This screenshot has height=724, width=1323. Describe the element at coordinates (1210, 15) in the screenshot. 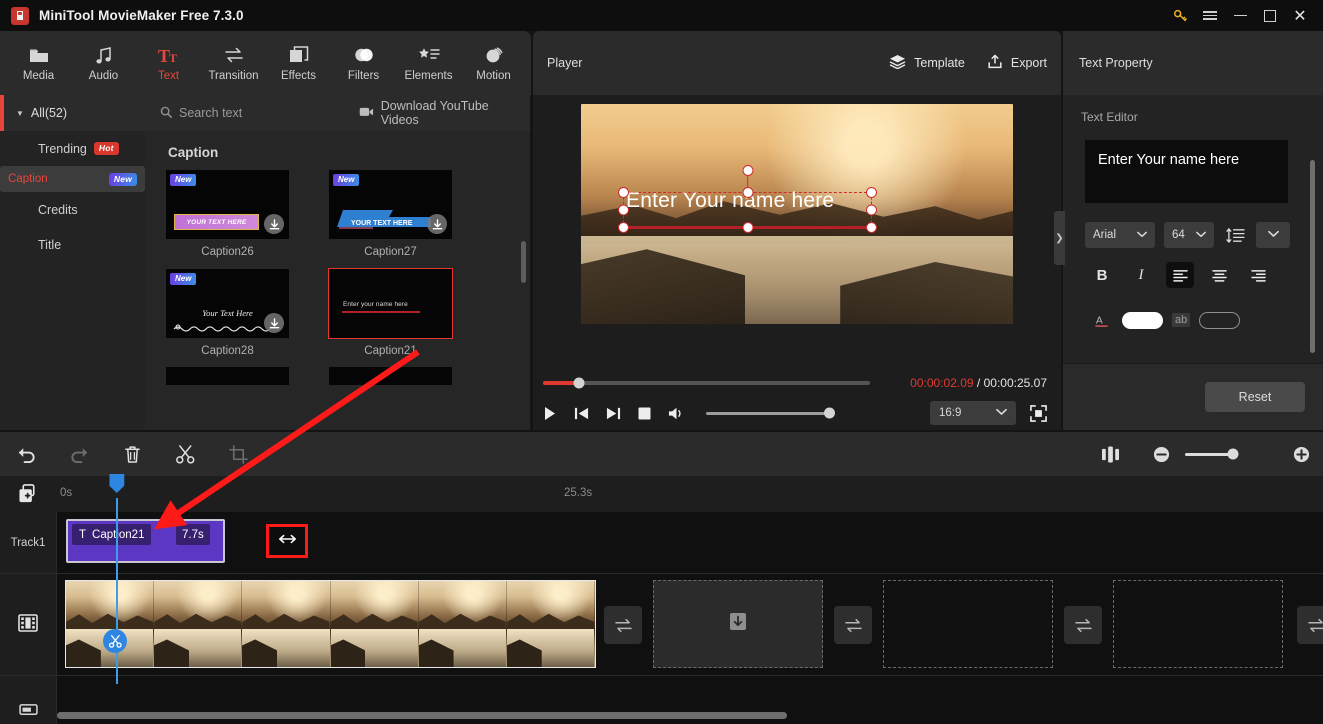

I see `menu-icon` at that location.